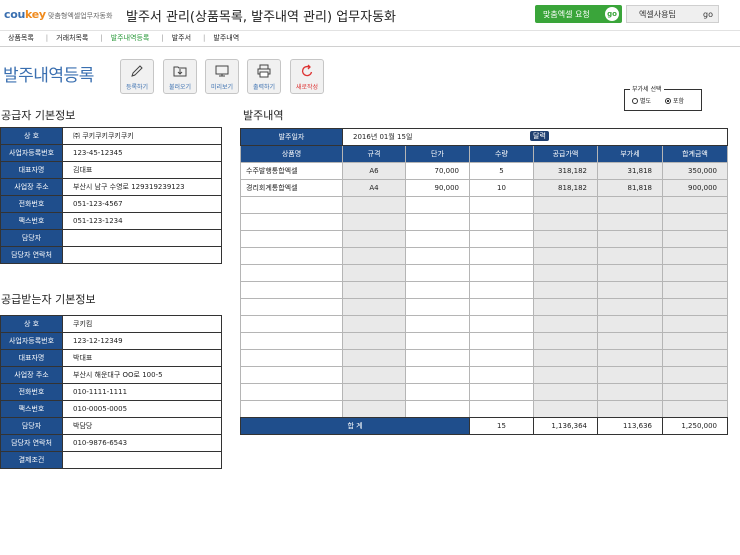 This screenshot has width=740, height=555. I want to click on order-date-cell: 2016년 01월 15일 달력, so click(535, 137).